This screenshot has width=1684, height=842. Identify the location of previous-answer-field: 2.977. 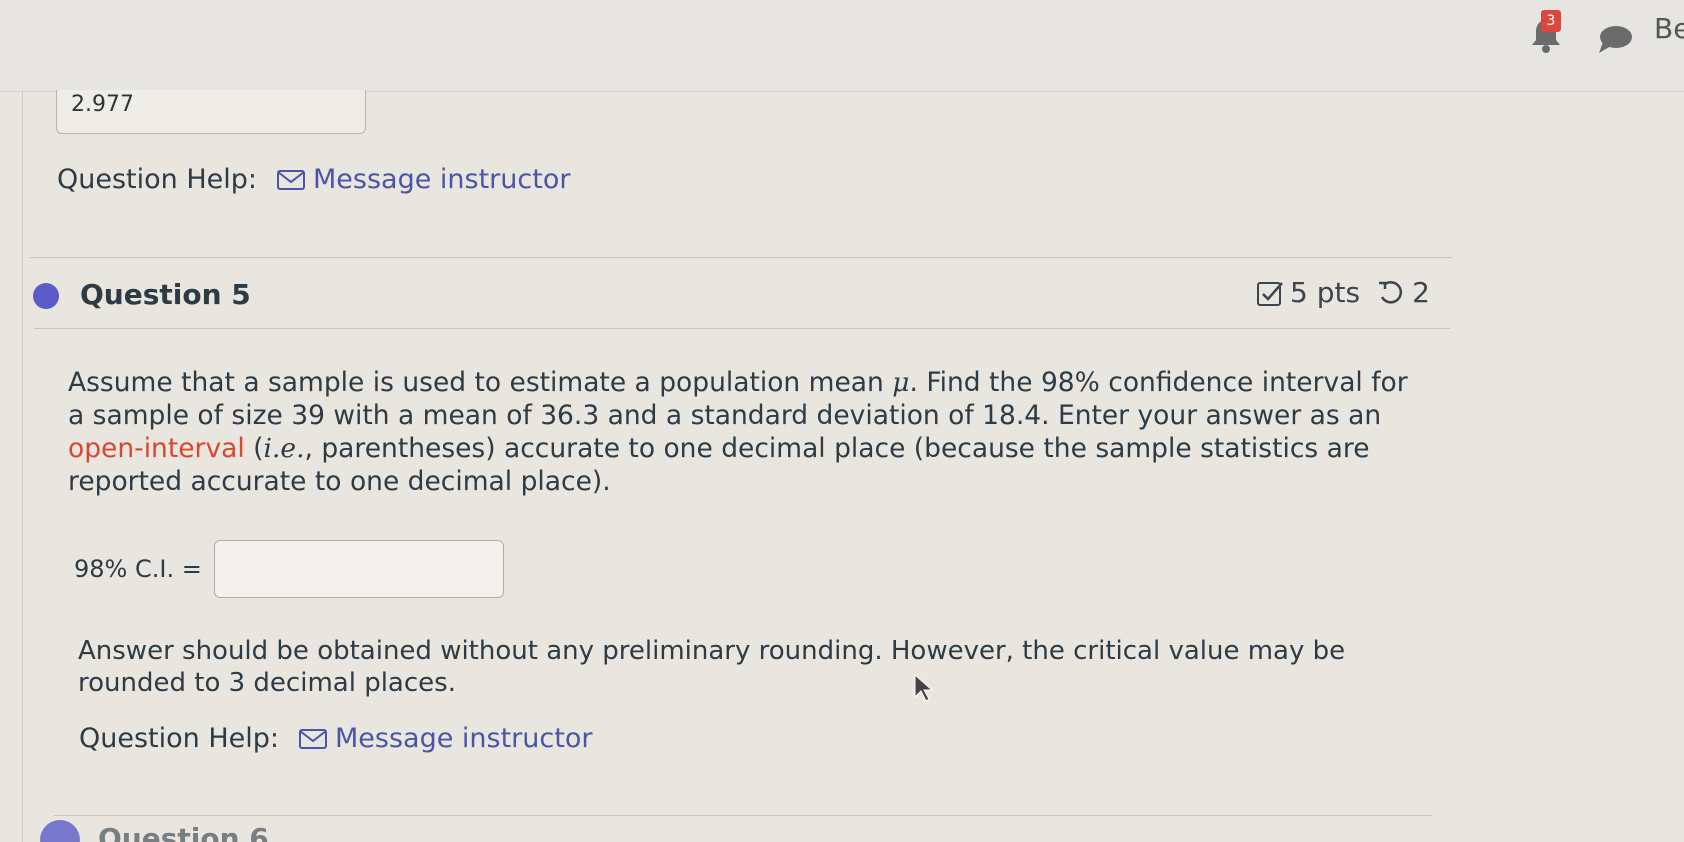
(211, 112).